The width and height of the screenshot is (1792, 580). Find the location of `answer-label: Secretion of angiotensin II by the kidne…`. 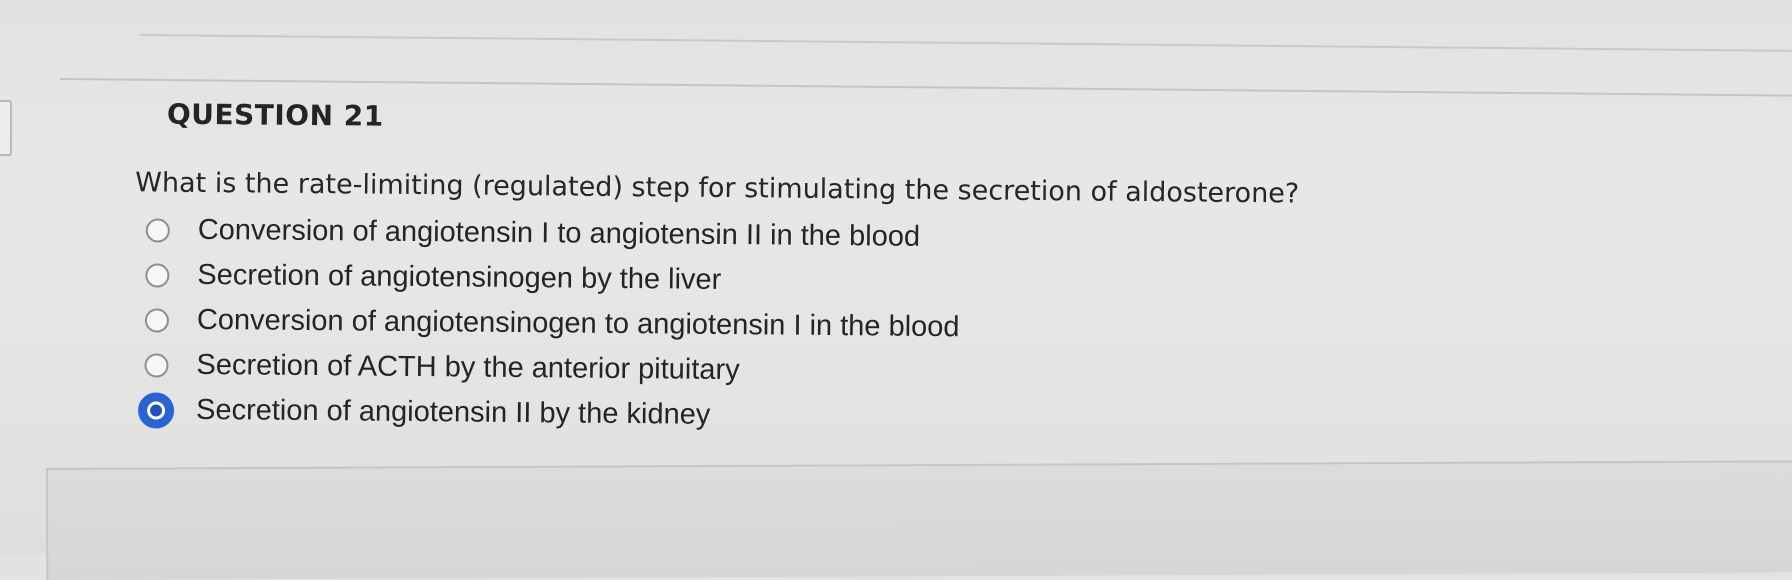

answer-label: Secretion of angiotensin II by the kidne… is located at coordinates (453, 412).